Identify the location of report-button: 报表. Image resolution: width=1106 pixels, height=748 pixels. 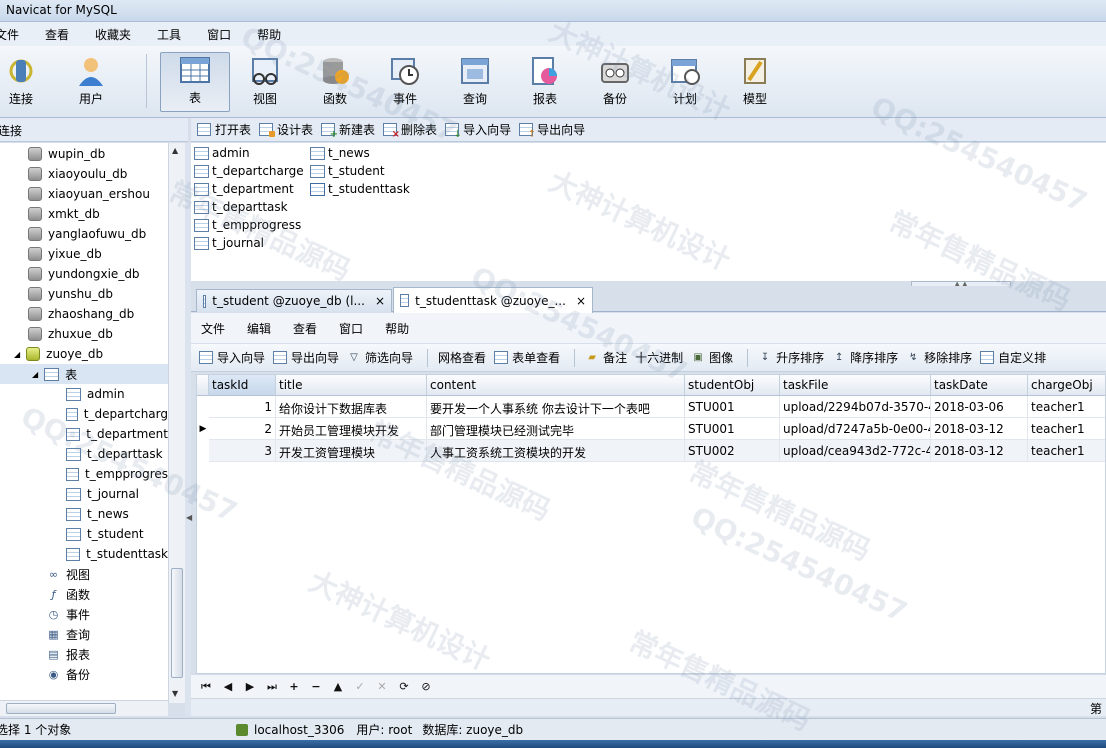
(545, 83).